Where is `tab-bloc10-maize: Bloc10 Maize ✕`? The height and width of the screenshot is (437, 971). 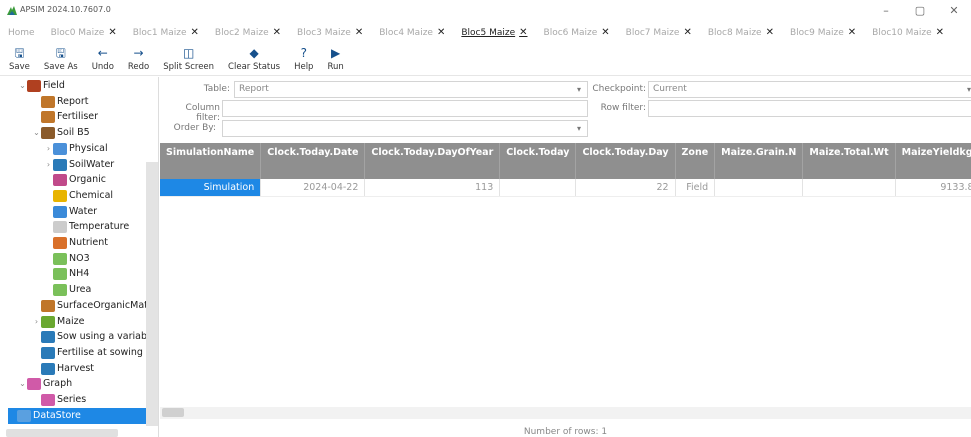
tab-bloc10-maize: Bloc10 Maize ✕ is located at coordinates (908, 33).